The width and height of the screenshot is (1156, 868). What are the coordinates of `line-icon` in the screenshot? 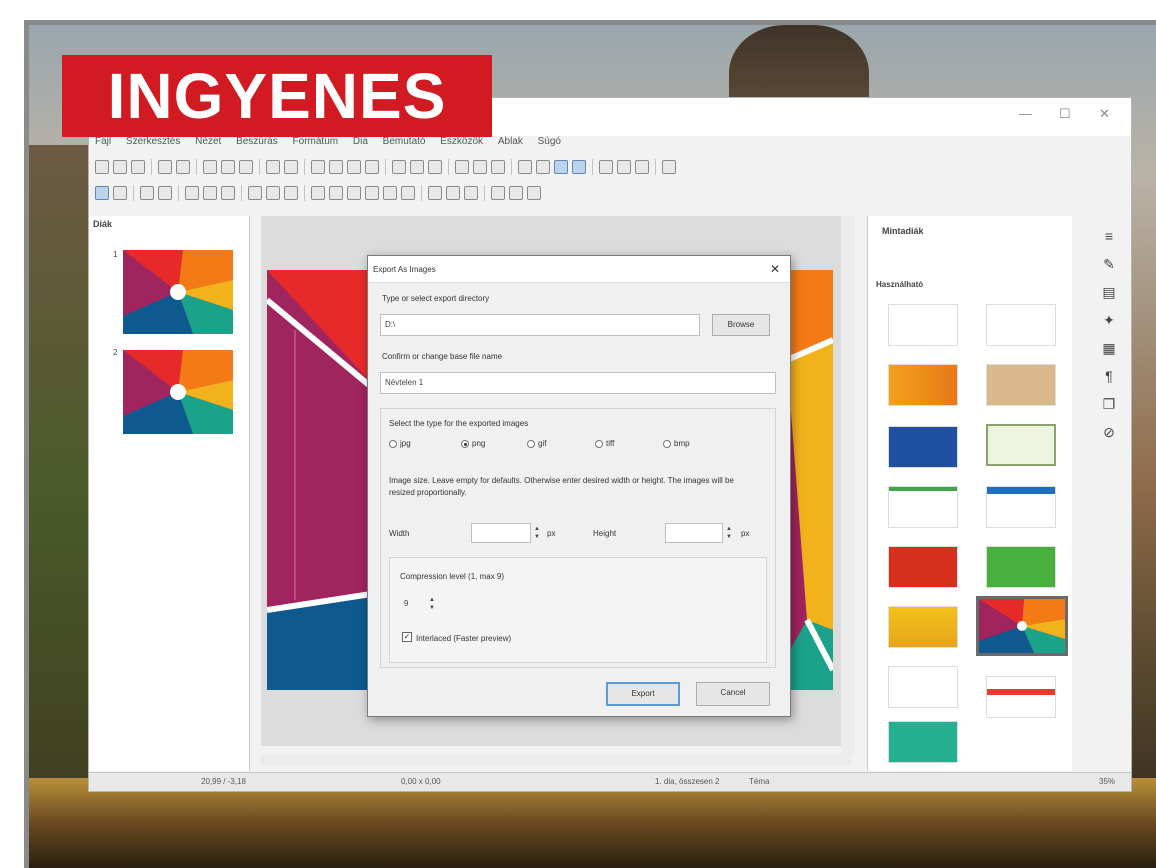 It's located at (192, 193).